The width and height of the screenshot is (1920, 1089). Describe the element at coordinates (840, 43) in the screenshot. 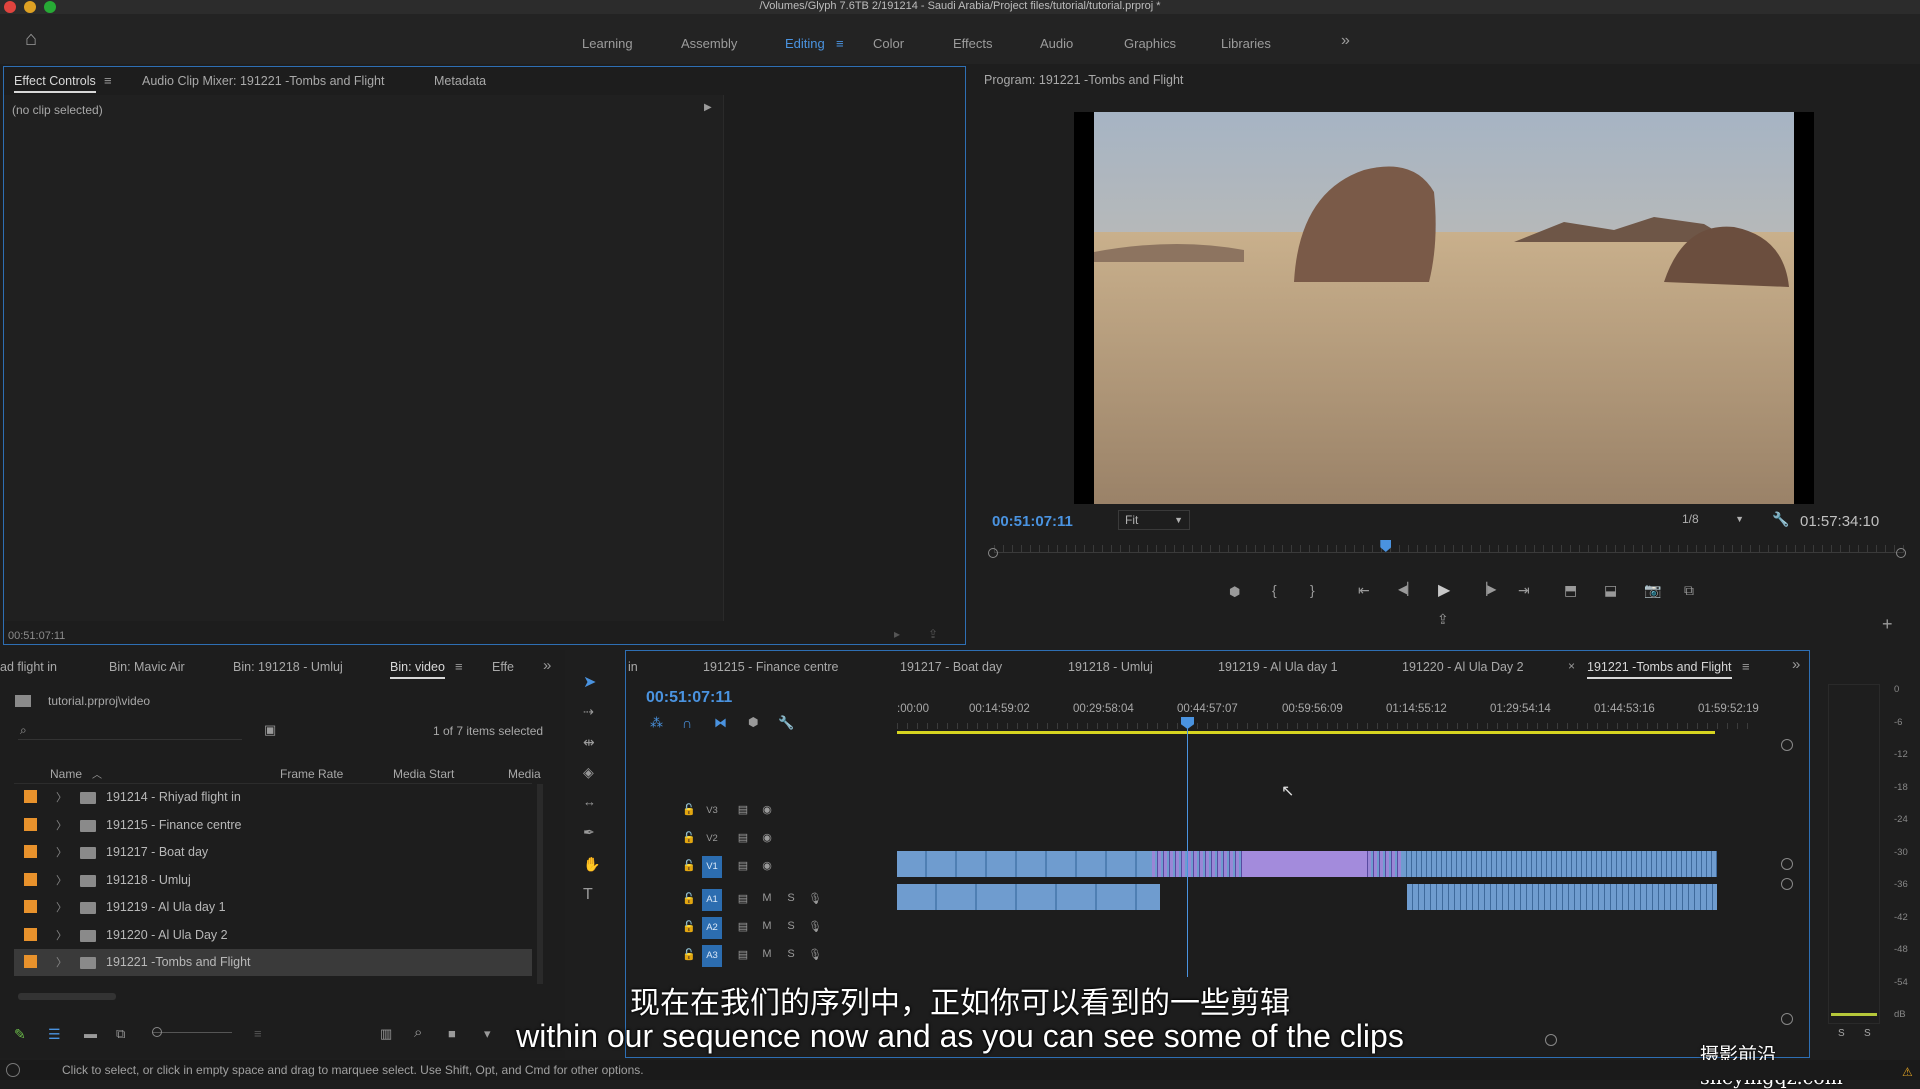

I see `workspace-menu-icon: ≡` at that location.